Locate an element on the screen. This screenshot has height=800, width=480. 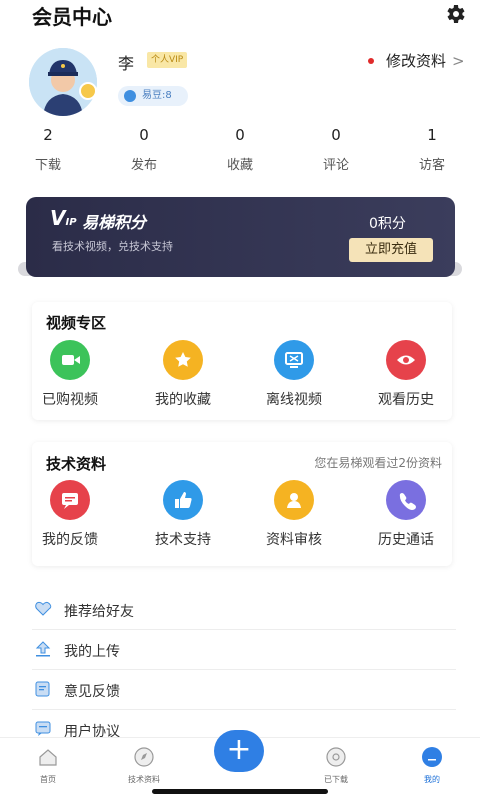
tab-tech-docs: 技术资料 is located at coordinates (144, 765).